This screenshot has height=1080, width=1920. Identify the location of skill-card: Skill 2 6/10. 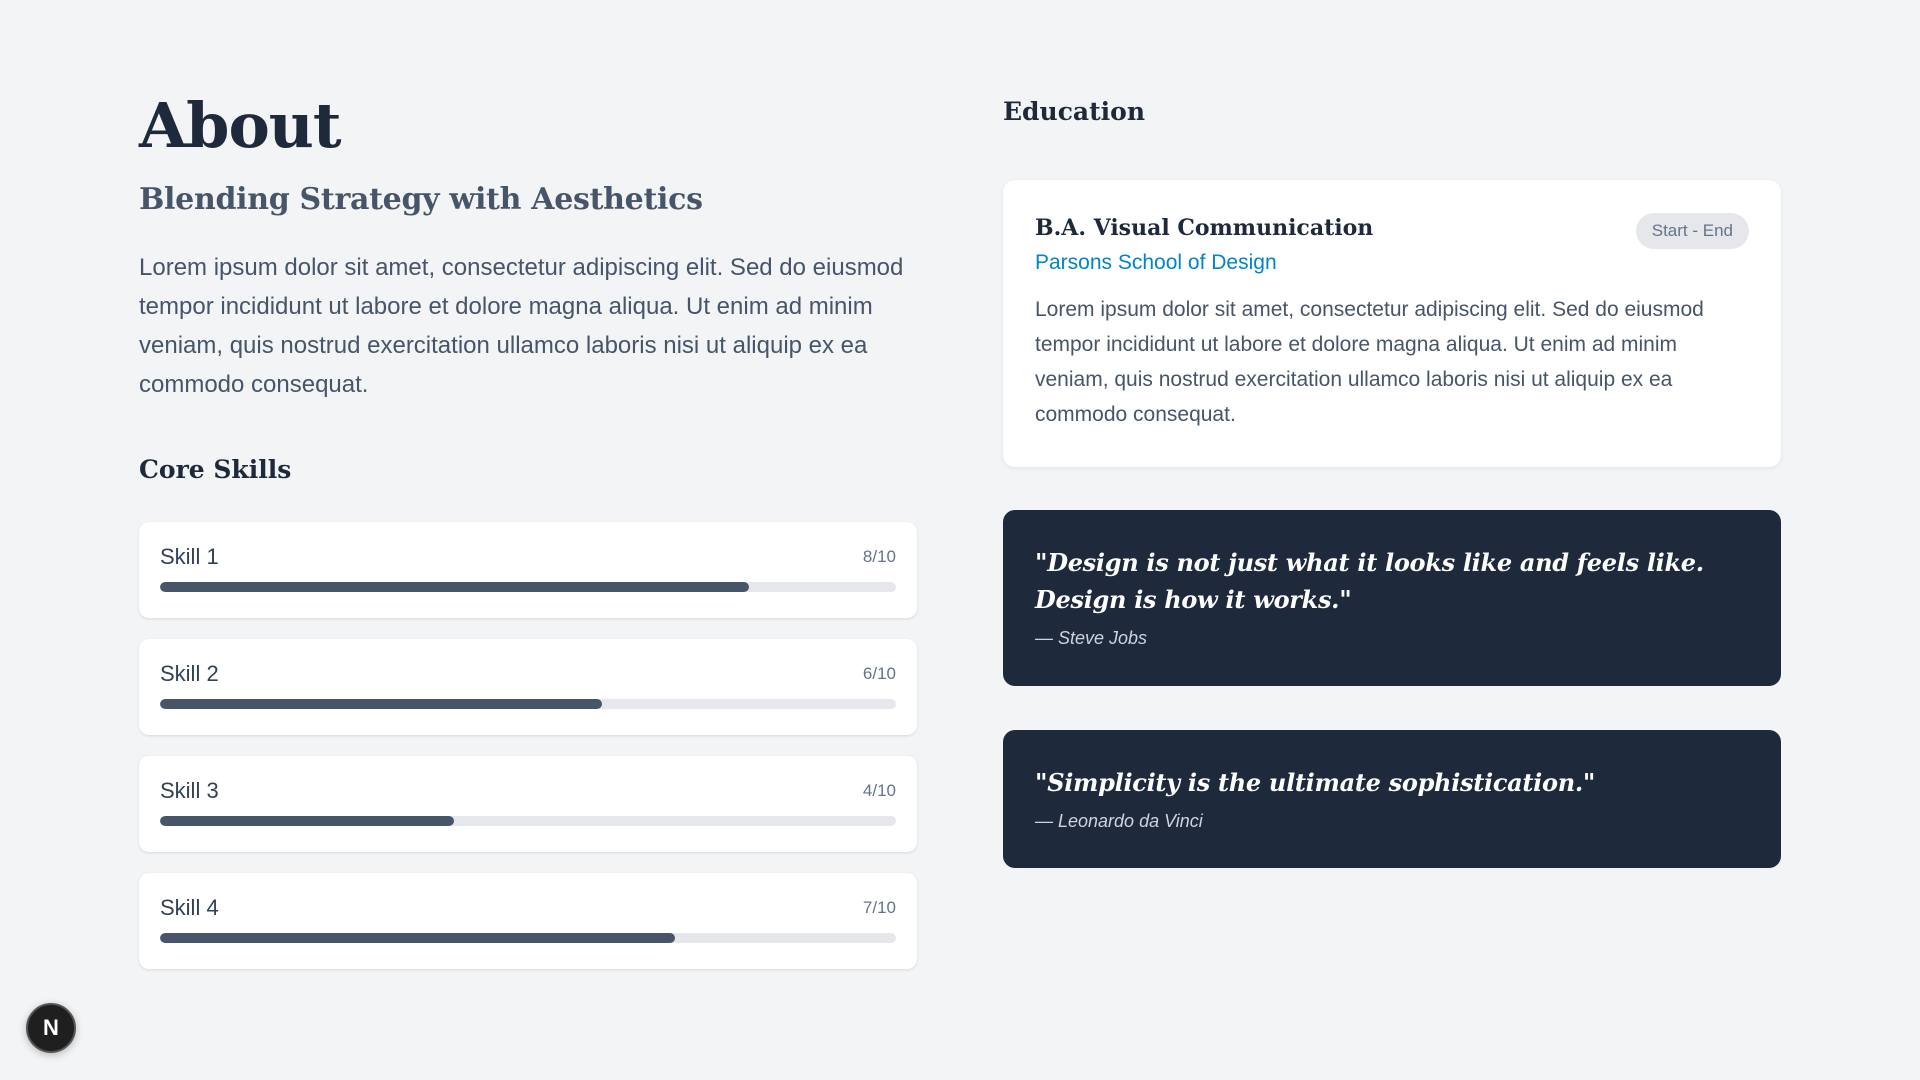
(528, 687).